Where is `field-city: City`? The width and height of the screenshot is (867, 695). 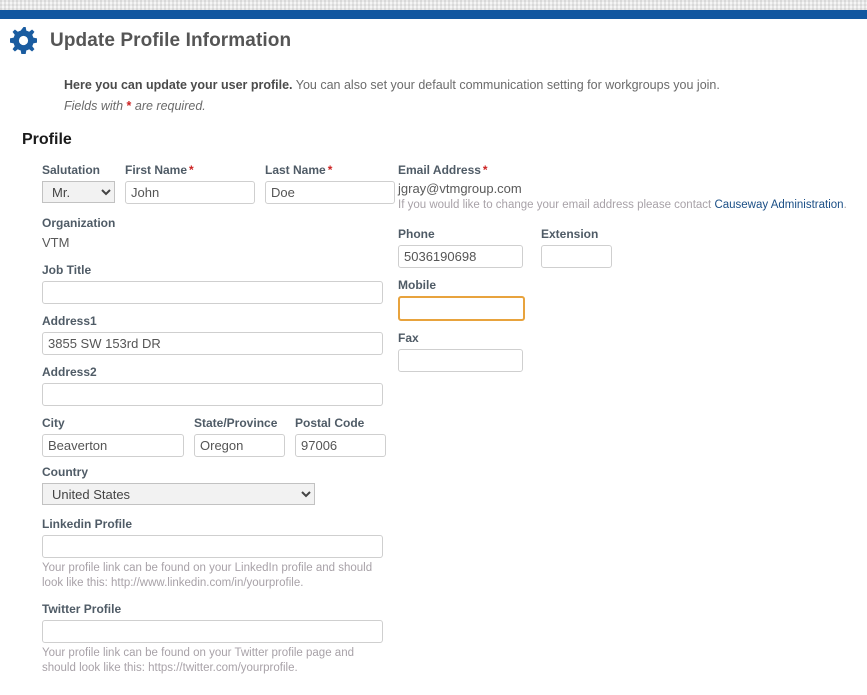
field-city: City is located at coordinates (113, 436).